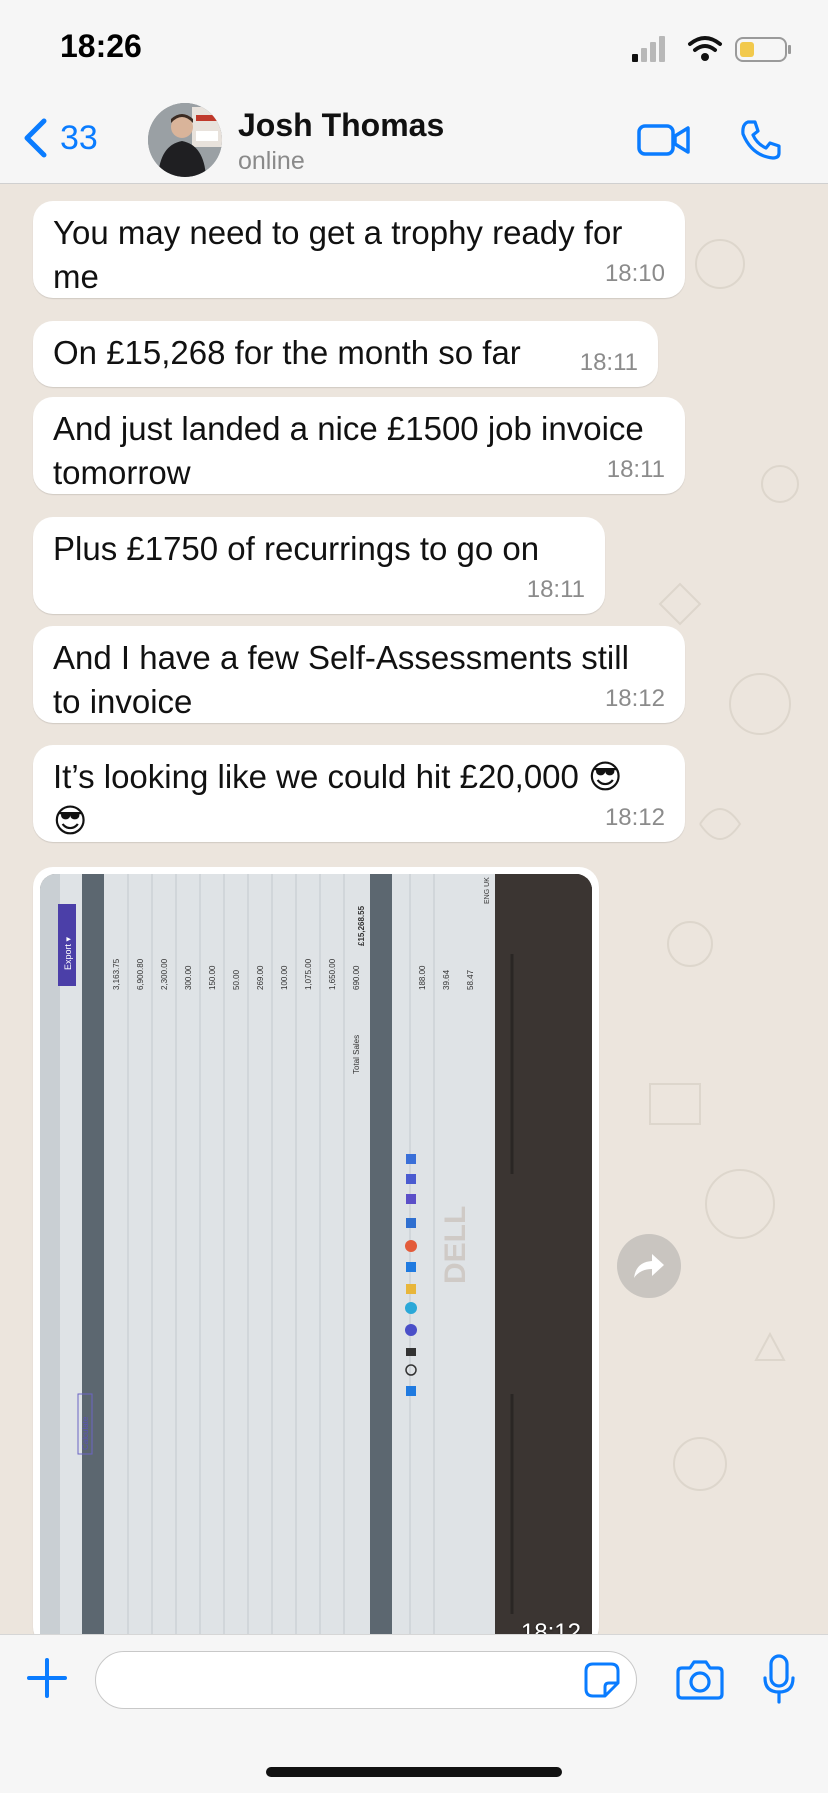  Describe the element at coordinates (164, 974) in the screenshot. I see `screen-value: 2,300.00` at that location.